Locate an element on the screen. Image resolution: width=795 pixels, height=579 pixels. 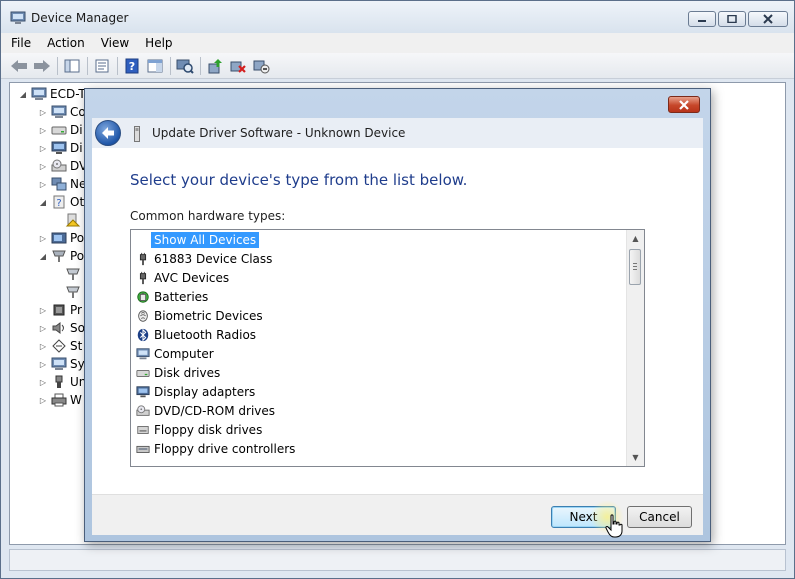
list-item-label: Disk drives is located at coordinates (187, 372).